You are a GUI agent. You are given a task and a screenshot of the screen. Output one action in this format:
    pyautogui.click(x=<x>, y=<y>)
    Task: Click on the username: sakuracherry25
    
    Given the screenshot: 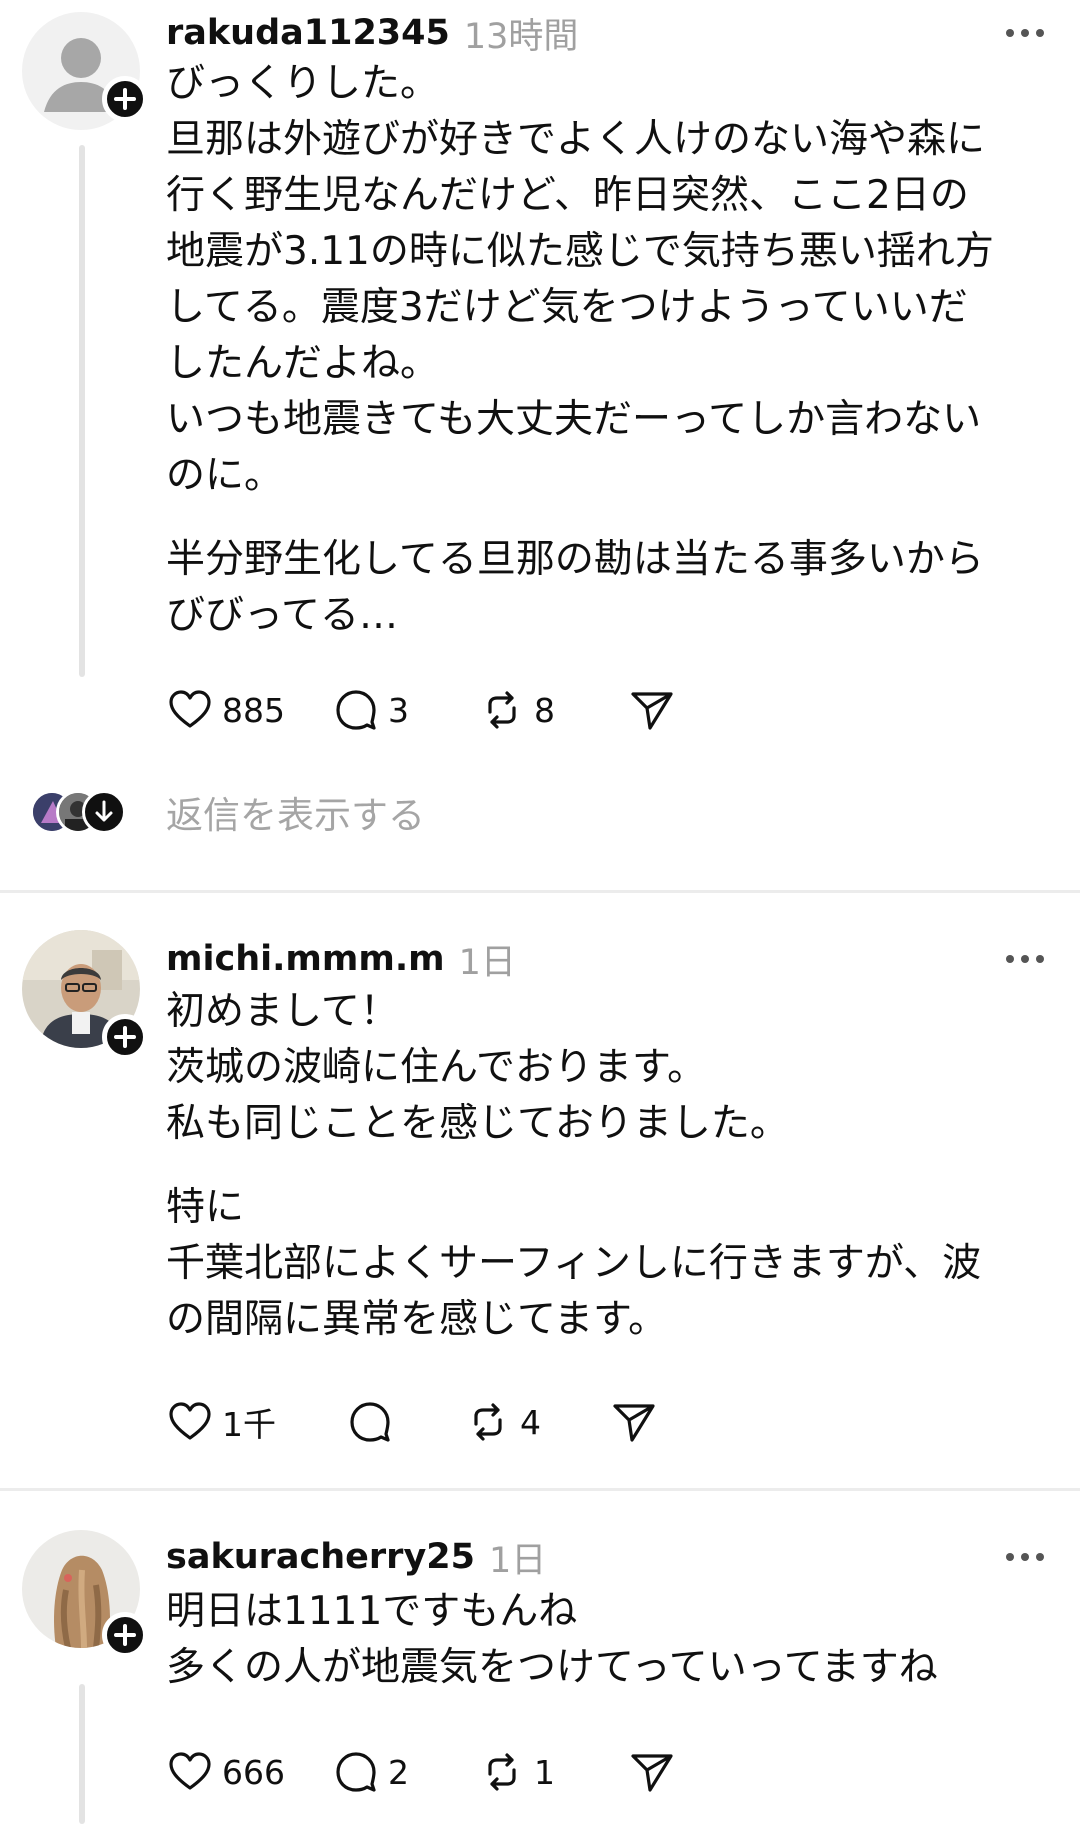 What is the action you would take?
    pyautogui.click(x=320, y=1557)
    